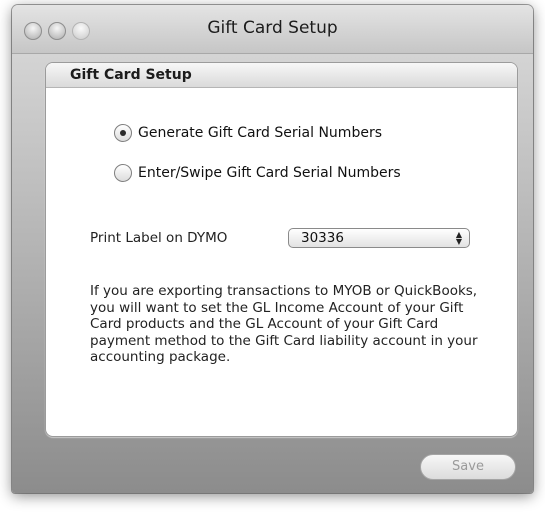 The width and height of the screenshot is (545, 521). What do you see at coordinates (123, 173) in the screenshot?
I see `radio-unchecked-icon` at bounding box center [123, 173].